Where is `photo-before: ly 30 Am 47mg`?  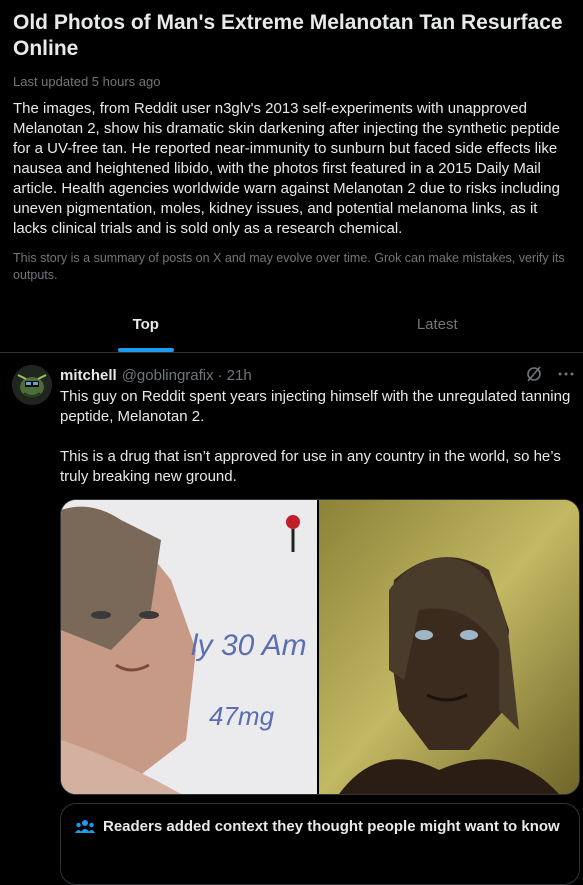 photo-before: ly 30 Am 47mg is located at coordinates (189, 647).